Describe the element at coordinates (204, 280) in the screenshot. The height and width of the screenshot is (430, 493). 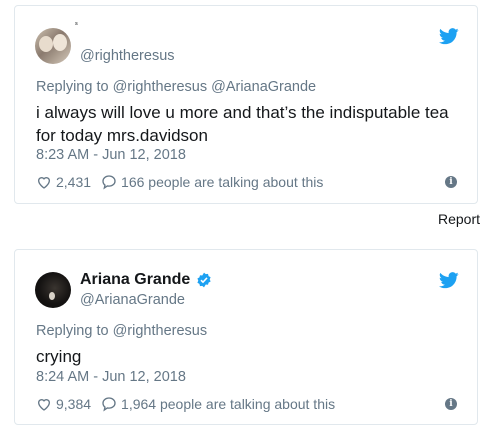
I see `verified-badge-icon` at that location.